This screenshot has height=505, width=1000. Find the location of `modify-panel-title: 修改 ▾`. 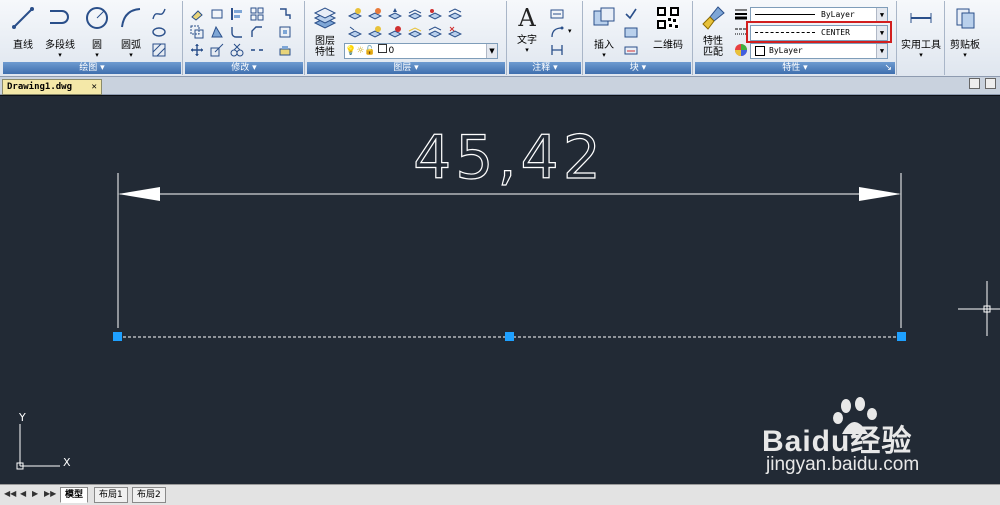

modify-panel-title: 修改 ▾ is located at coordinates (244, 68).